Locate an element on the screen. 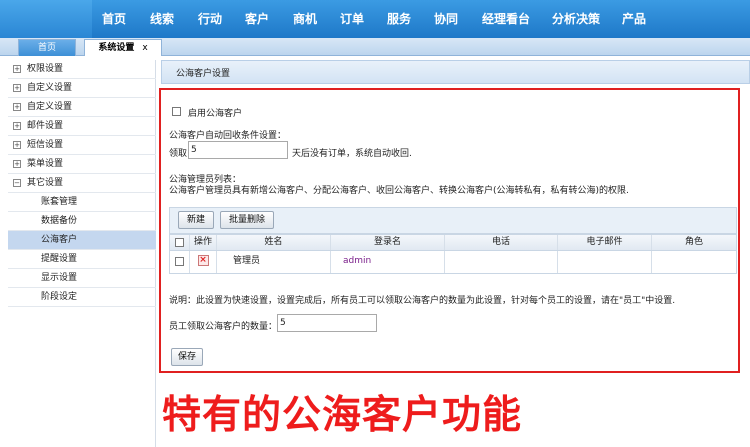  admin-table: 操作 姓名 登录名 电话 电子邮件 角色 × 管理员 admin is located at coordinates (453, 254).